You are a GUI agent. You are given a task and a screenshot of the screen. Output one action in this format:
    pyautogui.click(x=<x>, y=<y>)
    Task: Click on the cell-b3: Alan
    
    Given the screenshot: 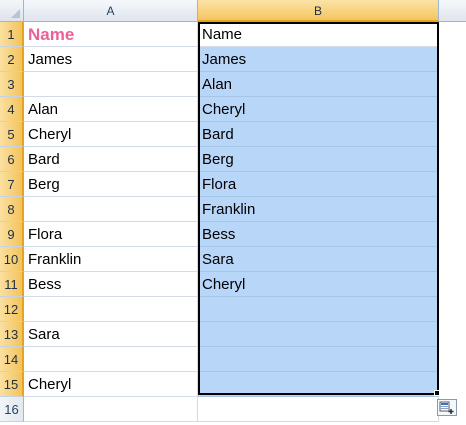 What is the action you would take?
    pyautogui.click(x=318, y=84)
    